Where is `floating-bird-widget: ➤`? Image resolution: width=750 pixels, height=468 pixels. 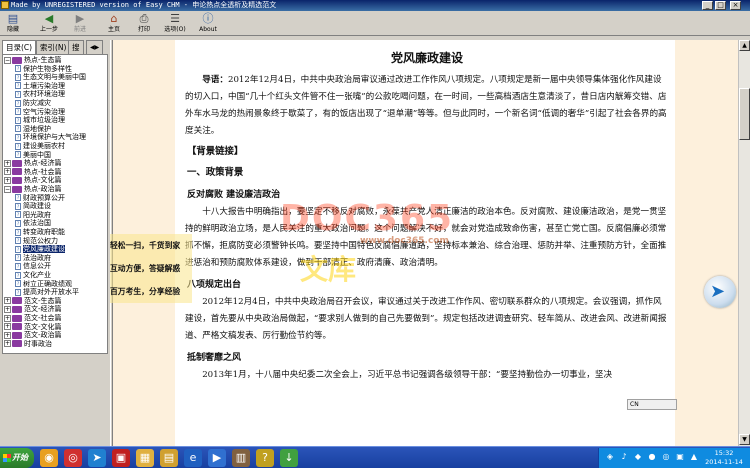 floating-bird-widget: ➤ is located at coordinates (720, 292).